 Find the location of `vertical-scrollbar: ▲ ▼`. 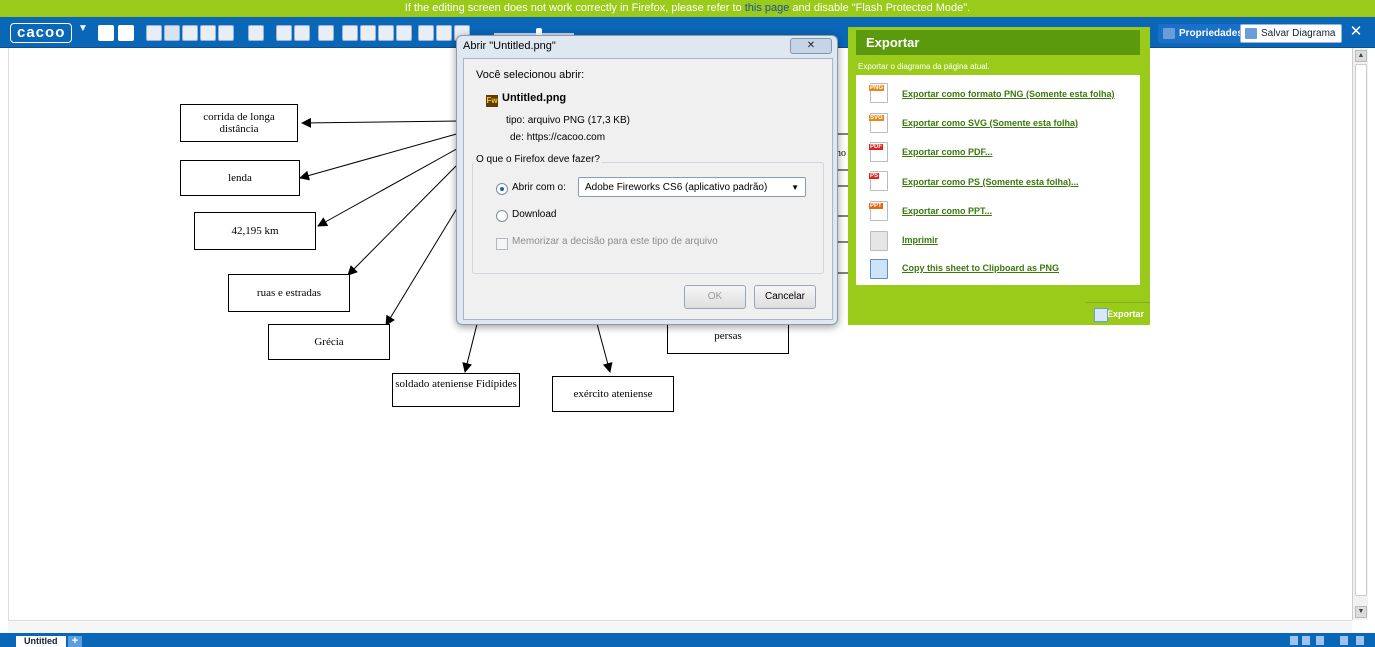

vertical-scrollbar: ▲ ▼ is located at coordinates (1360, 334).